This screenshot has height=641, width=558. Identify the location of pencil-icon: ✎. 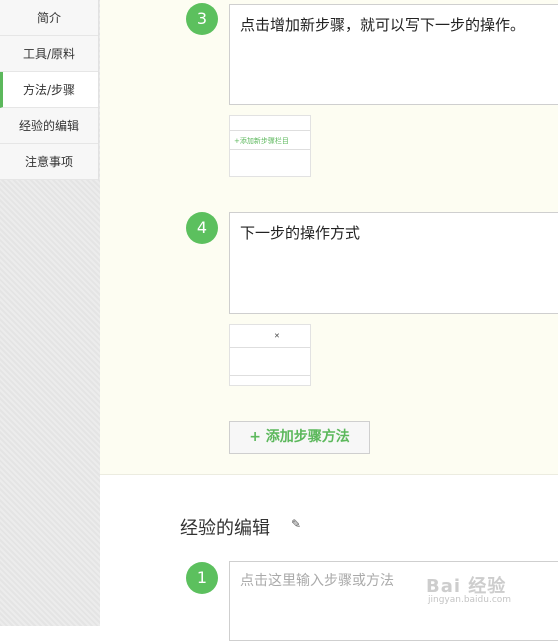
(296, 524).